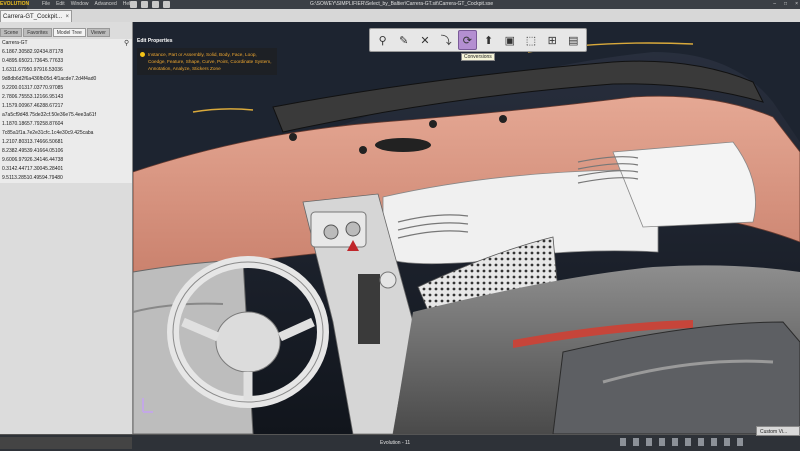 This screenshot has height=451, width=800. Describe the element at coordinates (488, 40) in the screenshot. I see `upload-icon: ⬆` at that location.